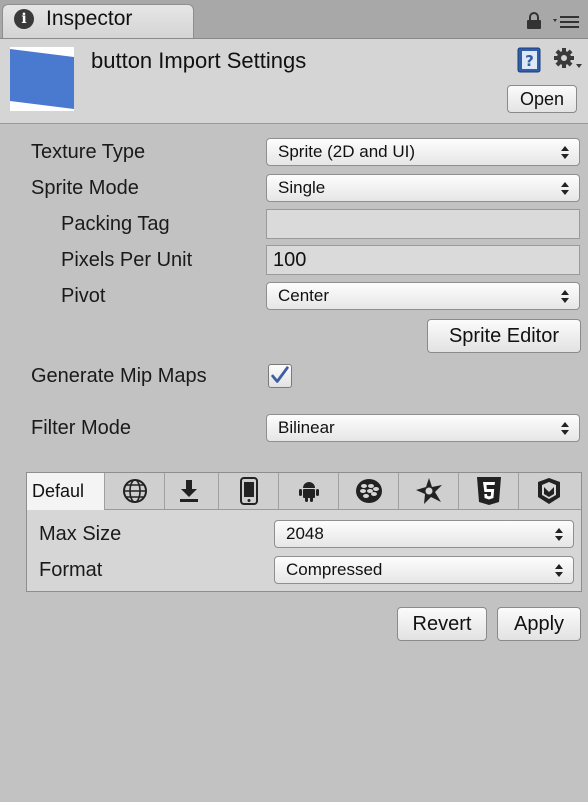  Describe the element at coordinates (423, 428) in the screenshot. I see `filter-mode-dropdown: Bilinear` at that location.